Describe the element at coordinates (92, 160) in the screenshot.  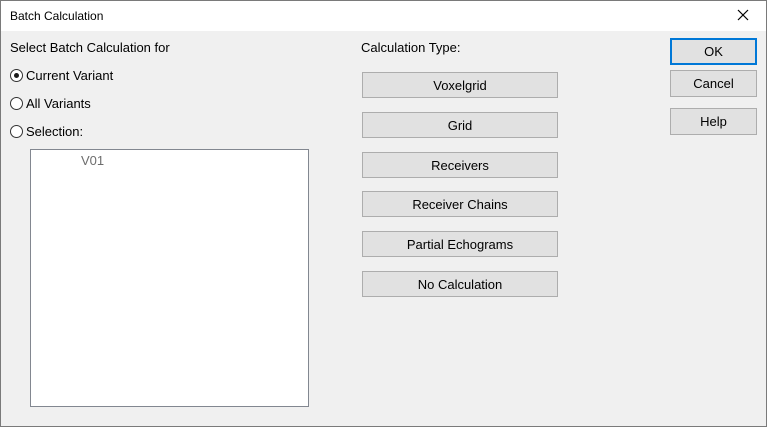
I see `list-item: V01` at that location.